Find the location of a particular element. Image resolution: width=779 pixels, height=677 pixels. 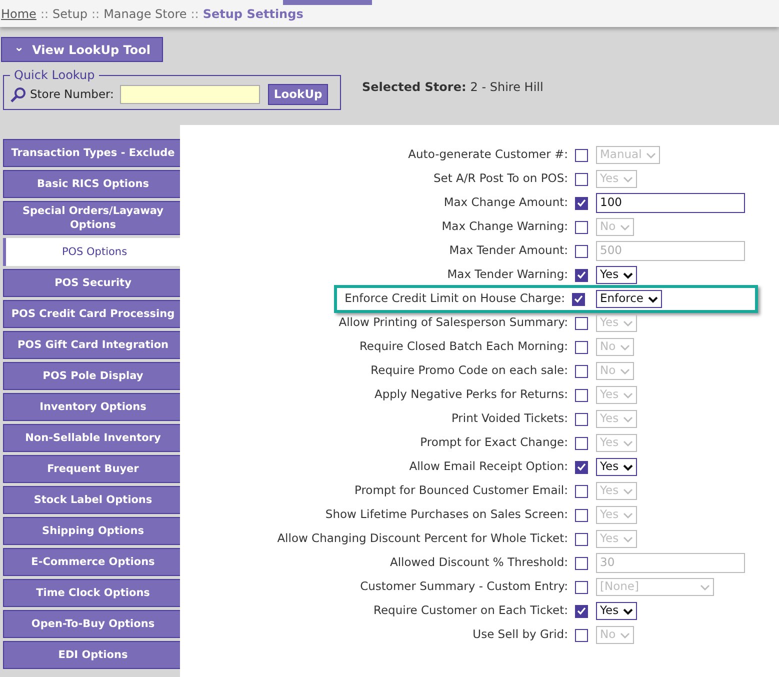

setting-label: Require Promo Code on each sale: is located at coordinates (469, 371).